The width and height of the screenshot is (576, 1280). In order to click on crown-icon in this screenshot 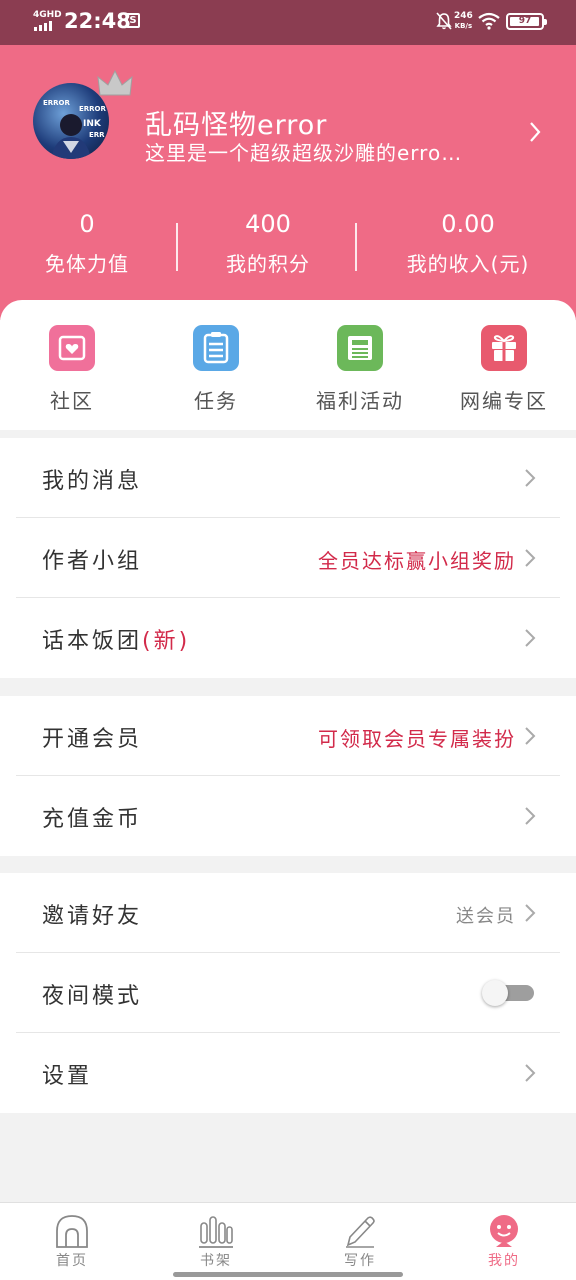, I will do `click(115, 82)`.